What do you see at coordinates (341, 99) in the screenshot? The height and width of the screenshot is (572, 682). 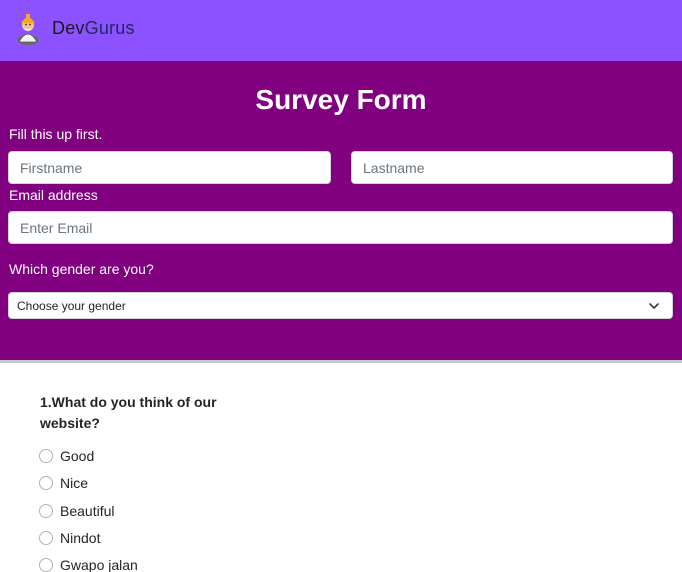 I see `page-title: Survey Form` at bounding box center [341, 99].